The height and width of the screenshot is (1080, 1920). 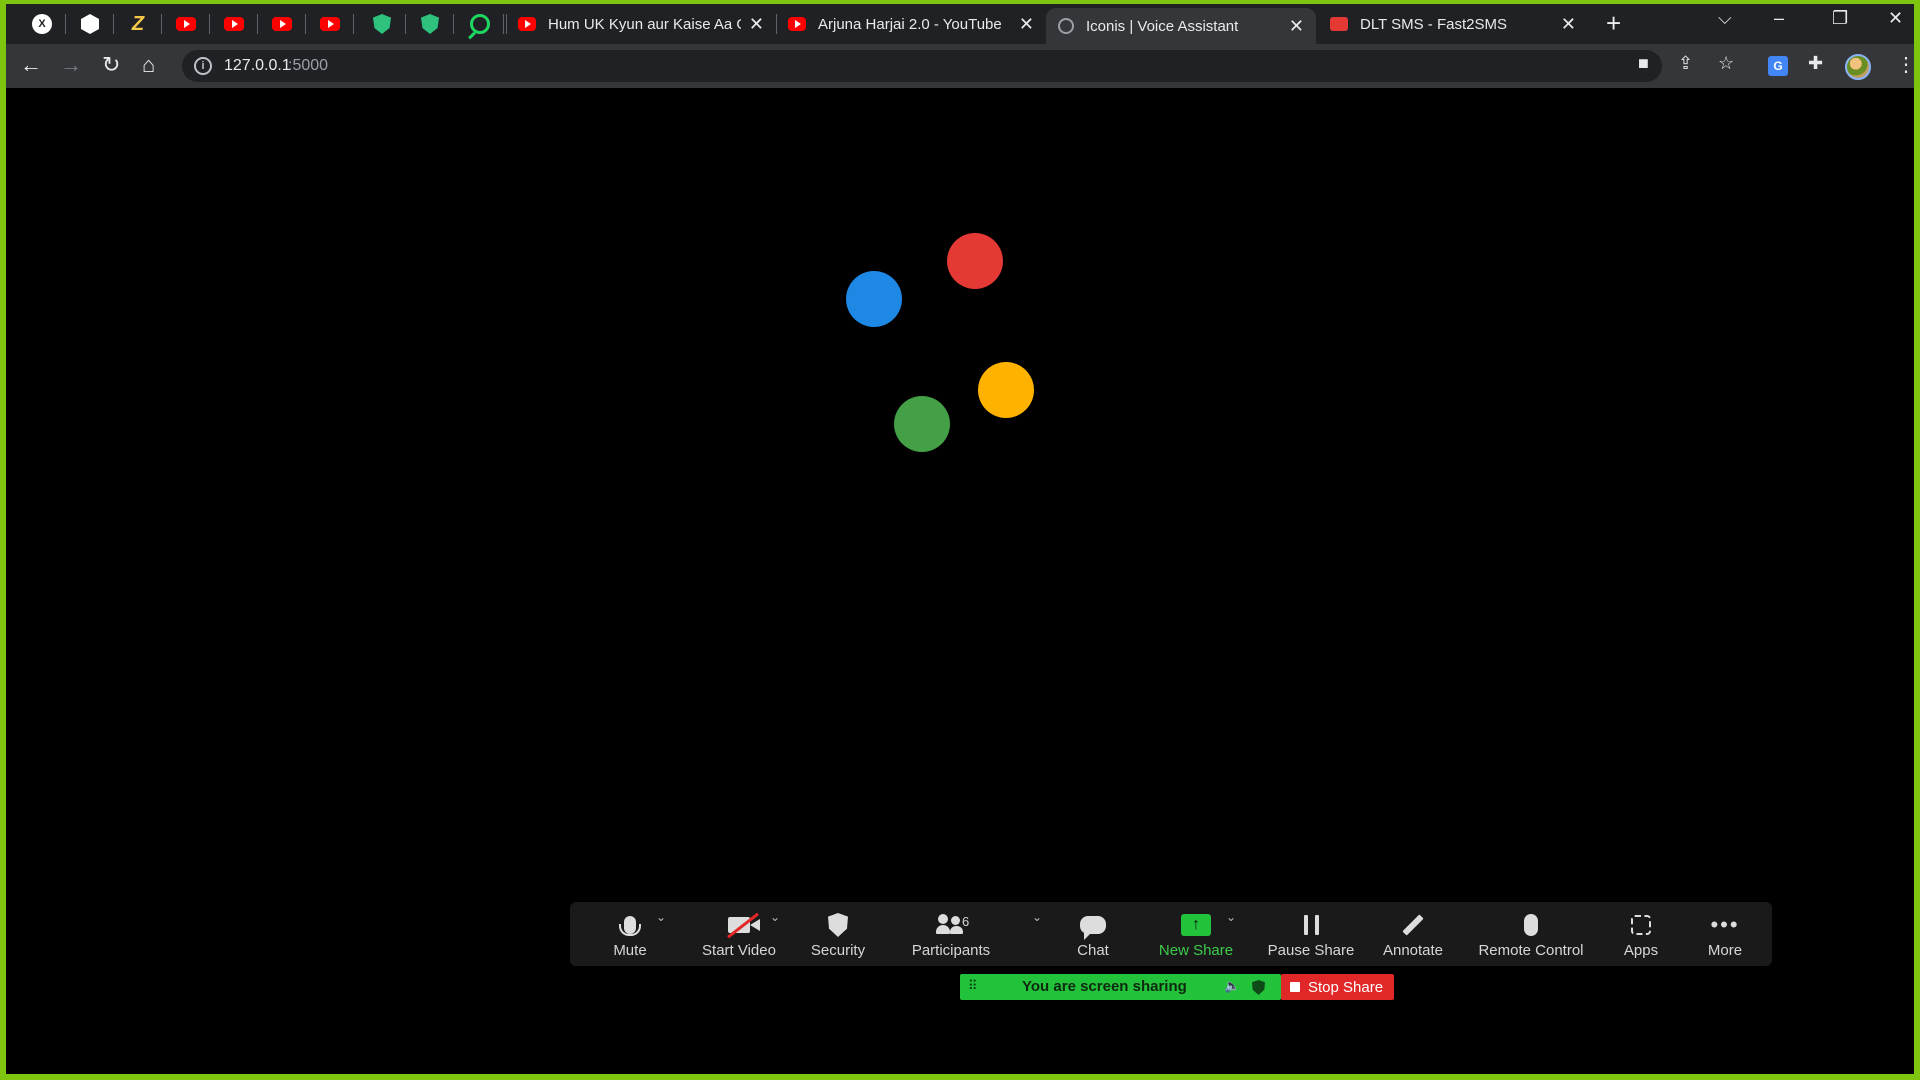 I want to click on tab-dlt-sms: DLT SMS - Fast2SMS ✕, so click(x=1453, y=24).